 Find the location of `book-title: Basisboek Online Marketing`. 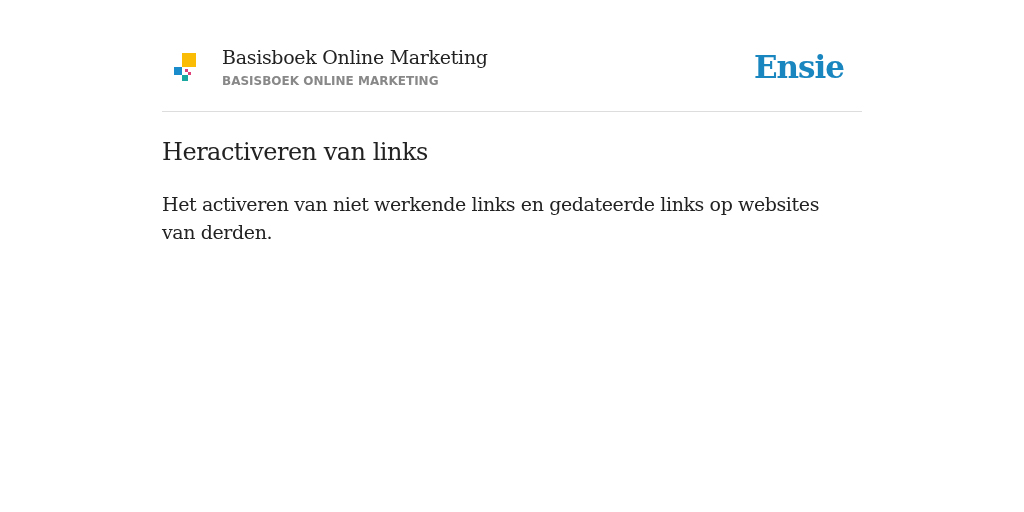

book-title: Basisboek Online Marketing is located at coordinates (355, 58).